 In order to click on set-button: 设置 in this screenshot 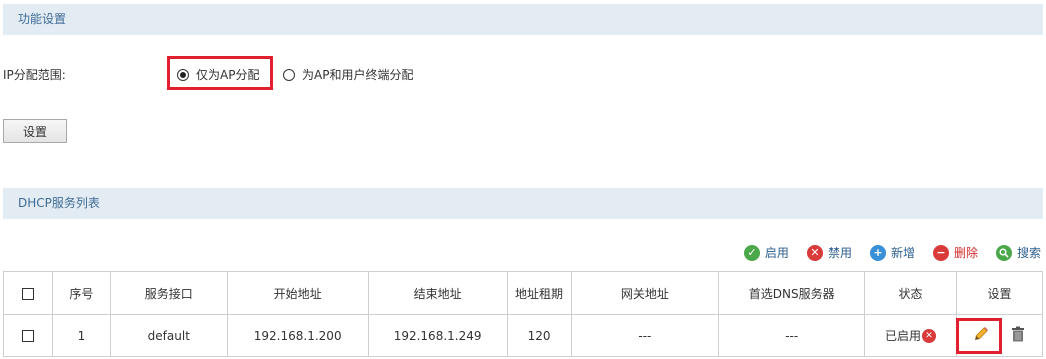, I will do `click(35, 131)`.